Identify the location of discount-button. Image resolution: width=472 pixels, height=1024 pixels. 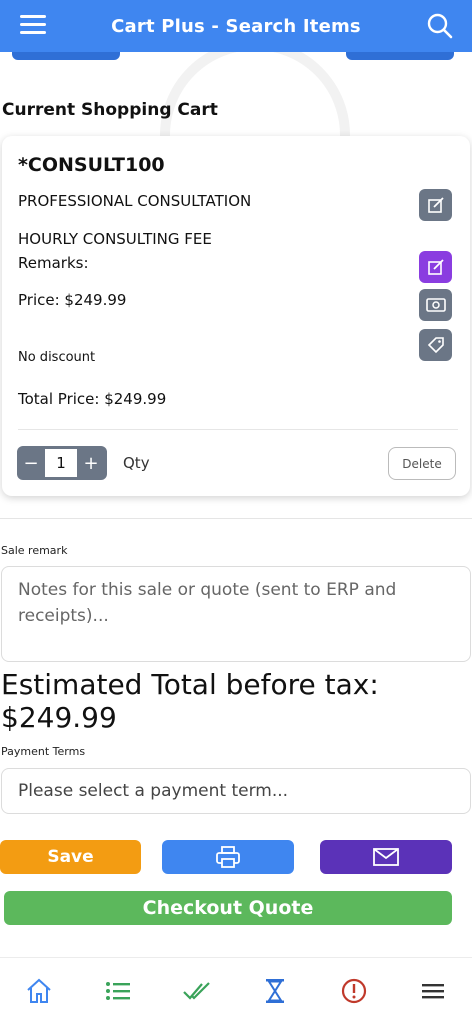
(435, 345).